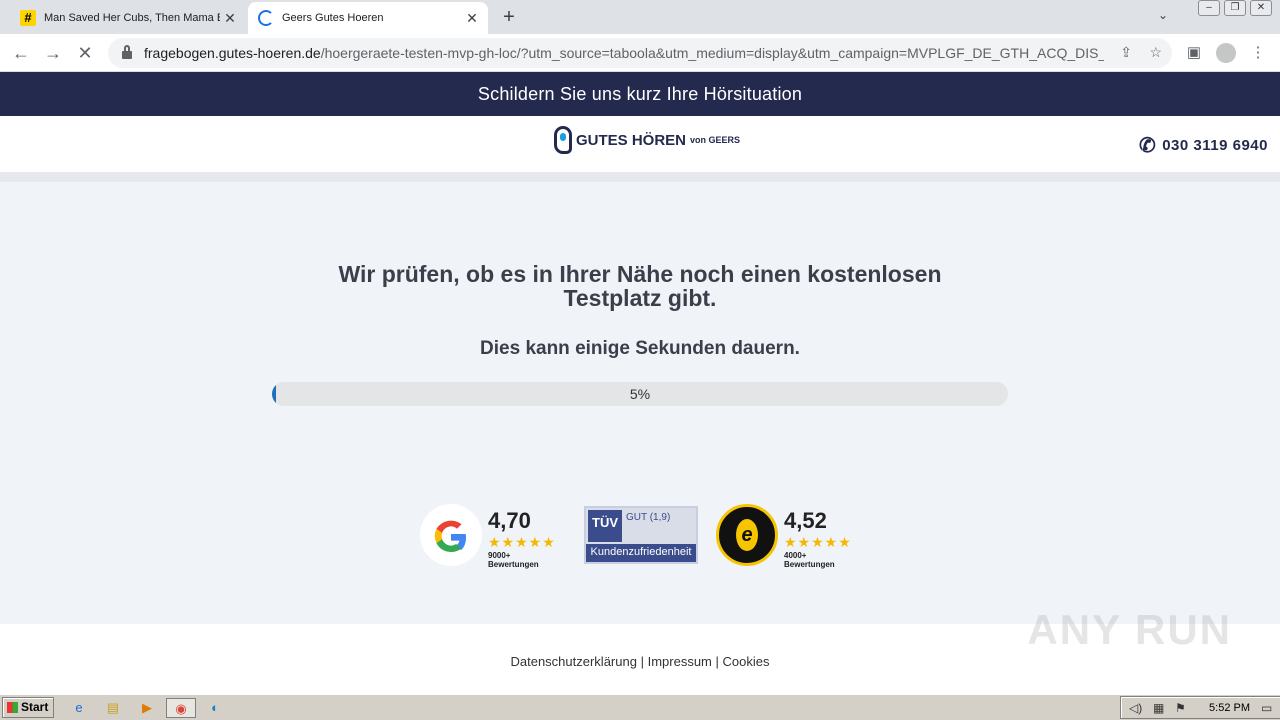  Describe the element at coordinates (1126, 52) in the screenshot. I see `share-icon: ⇪` at that location.